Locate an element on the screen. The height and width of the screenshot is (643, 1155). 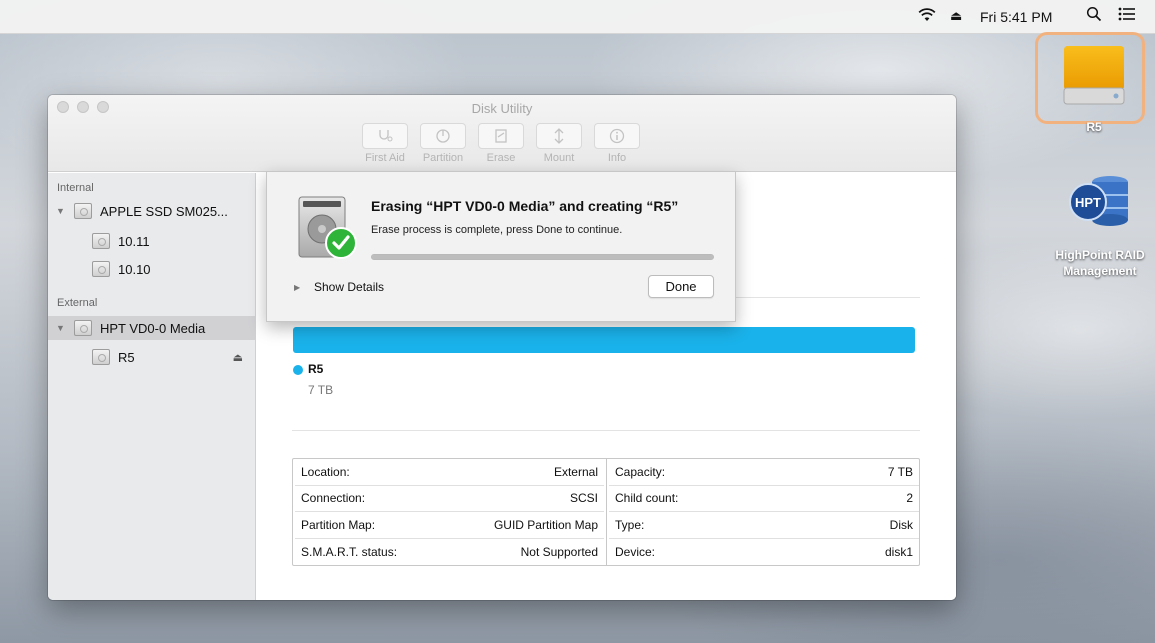
wifi-icon is located at coordinates (927, 16).